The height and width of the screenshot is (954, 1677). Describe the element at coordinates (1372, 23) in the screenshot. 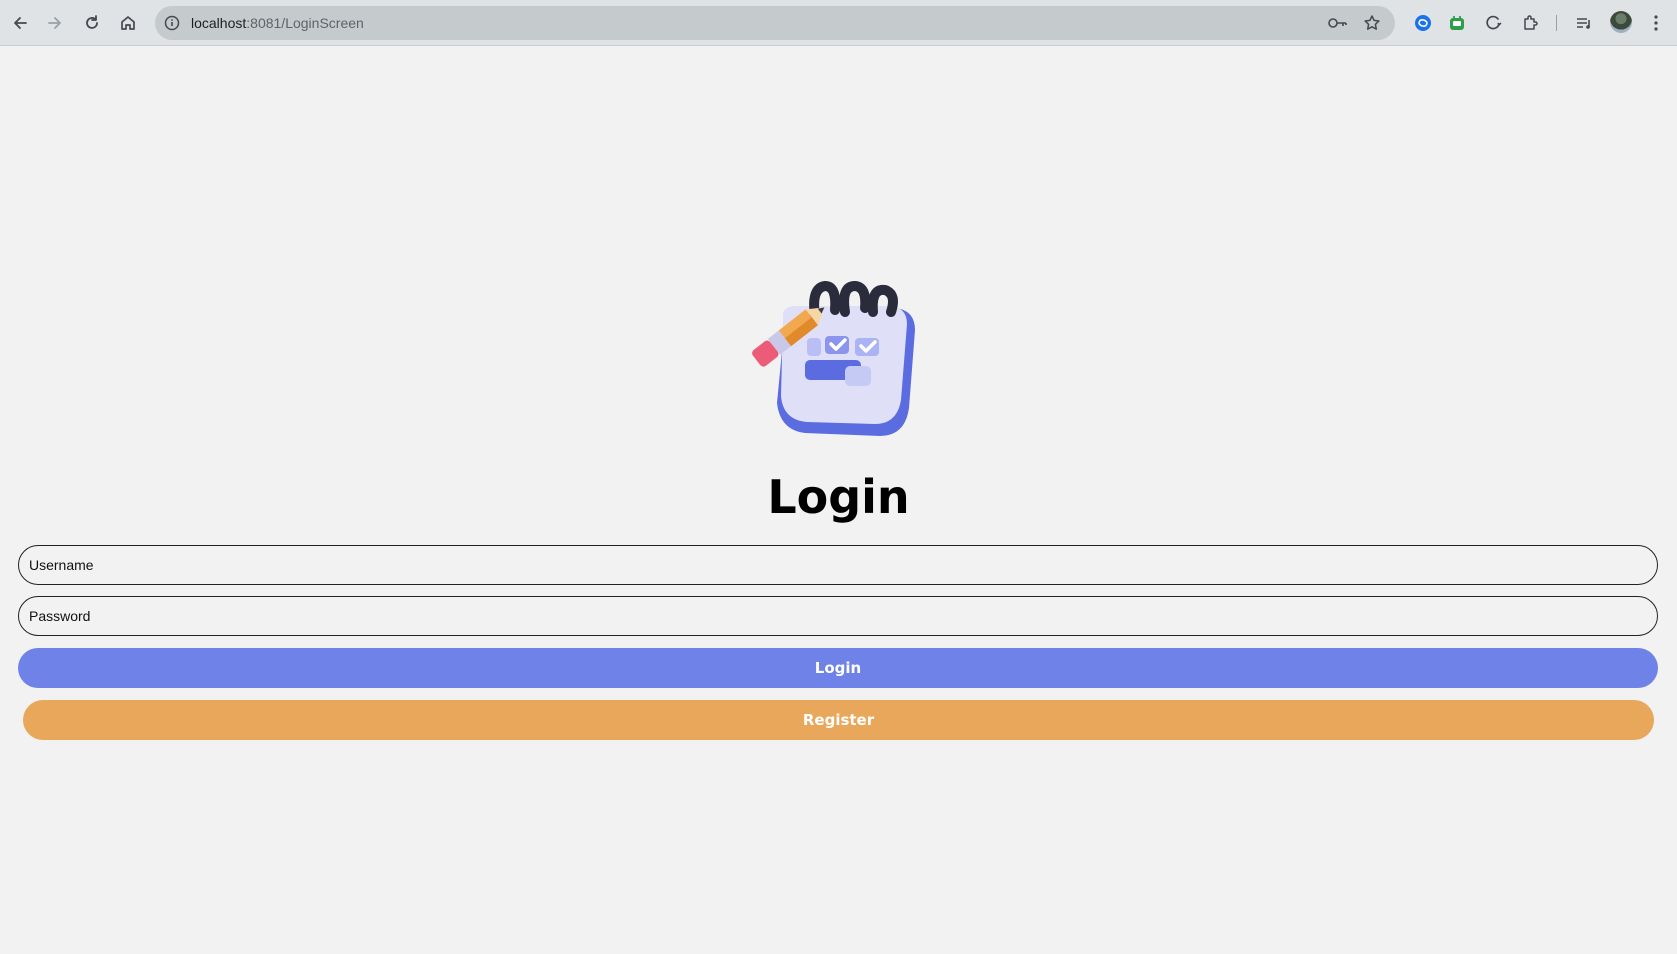

I see `bookmark-star-icon` at that location.